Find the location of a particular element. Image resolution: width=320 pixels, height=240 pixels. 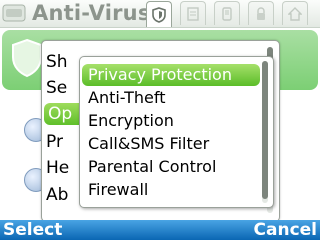

submenu-item-parental-control: Parental Control is located at coordinates (152, 167).